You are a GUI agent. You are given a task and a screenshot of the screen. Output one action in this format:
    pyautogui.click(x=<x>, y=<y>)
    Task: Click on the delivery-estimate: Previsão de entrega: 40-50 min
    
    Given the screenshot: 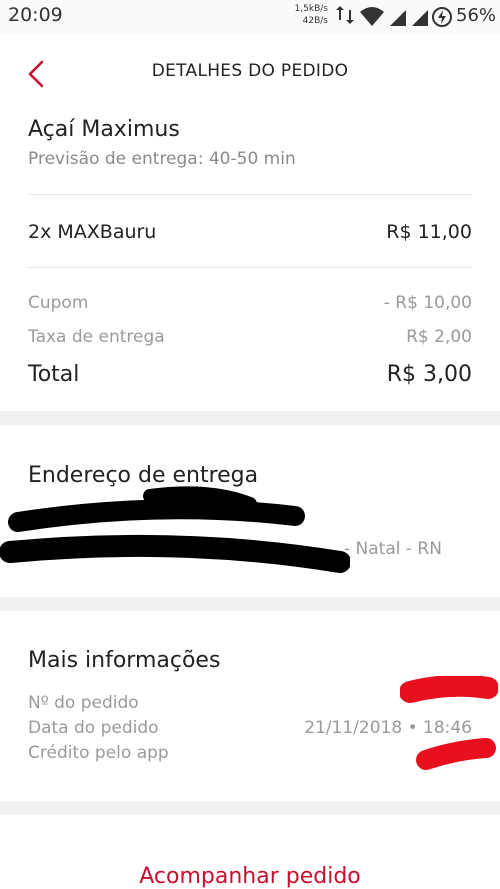 What is the action you would take?
    pyautogui.click(x=162, y=159)
    